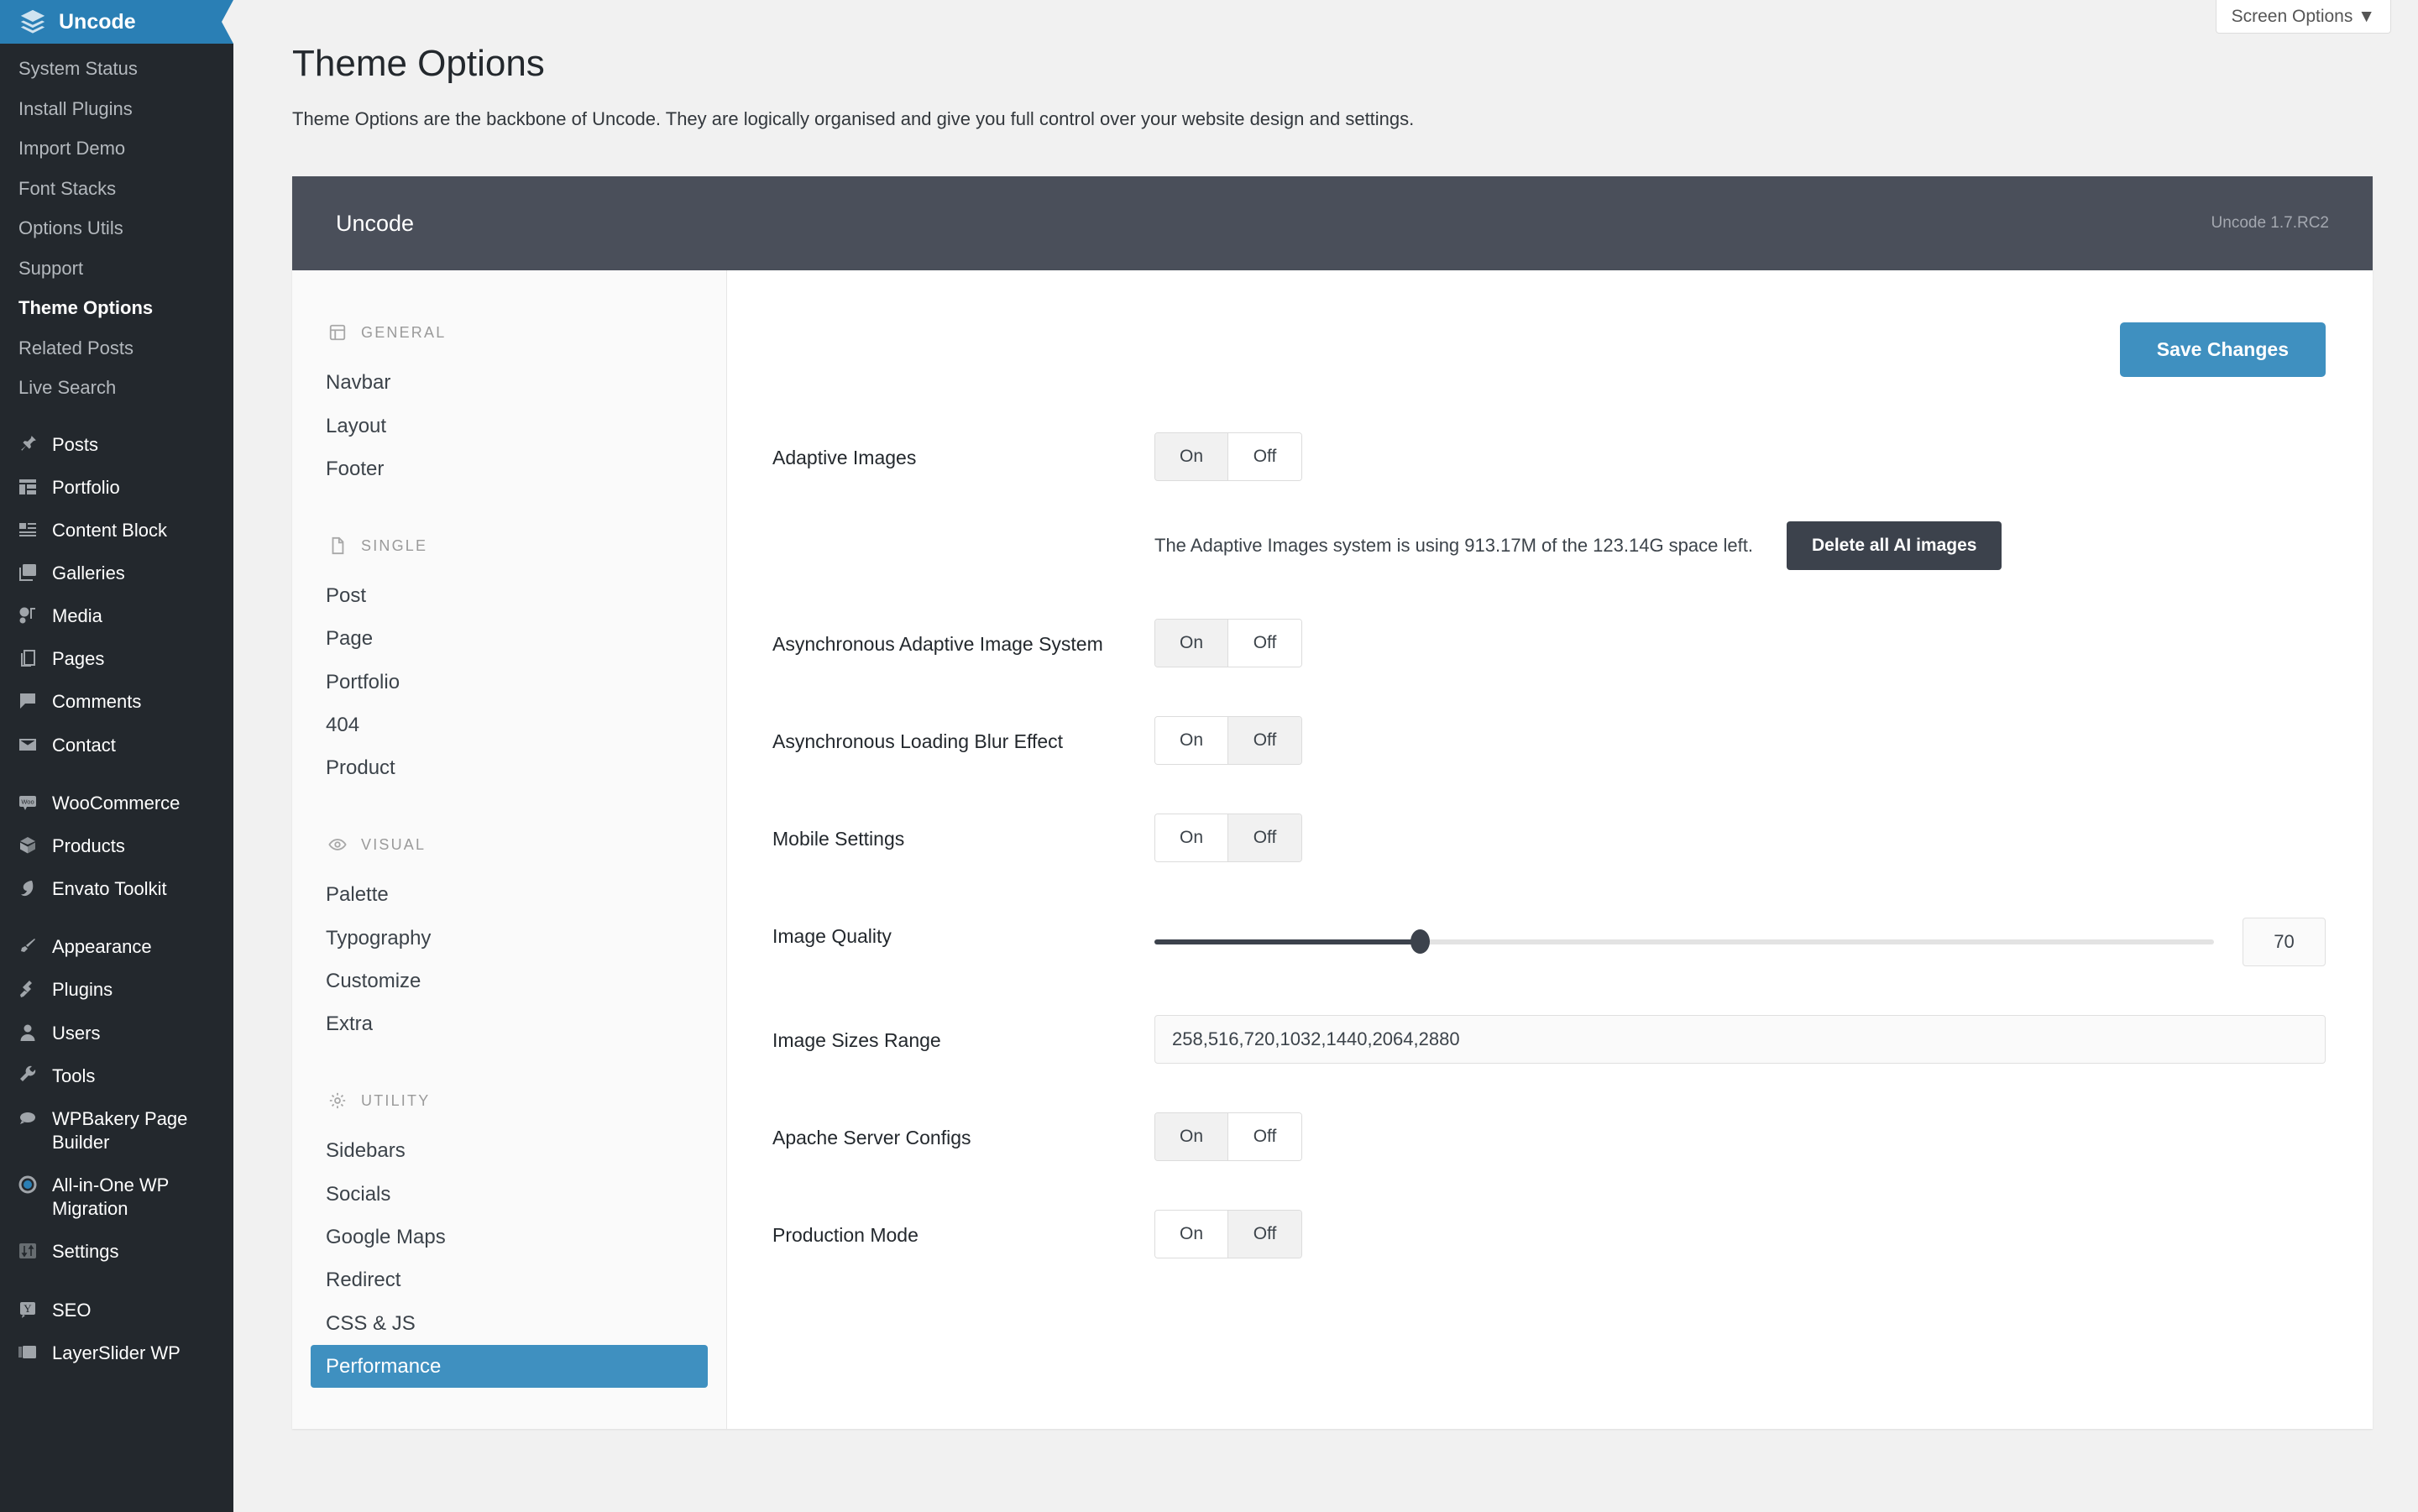 This screenshot has width=2418, height=1512. I want to click on sidebar-item-plugins: Plugins, so click(116, 989).